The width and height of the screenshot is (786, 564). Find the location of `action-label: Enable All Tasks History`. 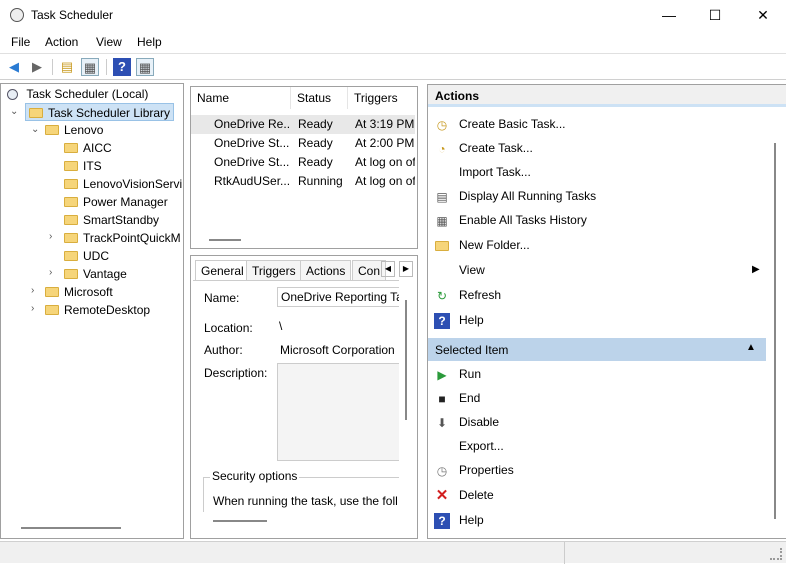

action-label: Enable All Tasks History is located at coordinates (523, 220).